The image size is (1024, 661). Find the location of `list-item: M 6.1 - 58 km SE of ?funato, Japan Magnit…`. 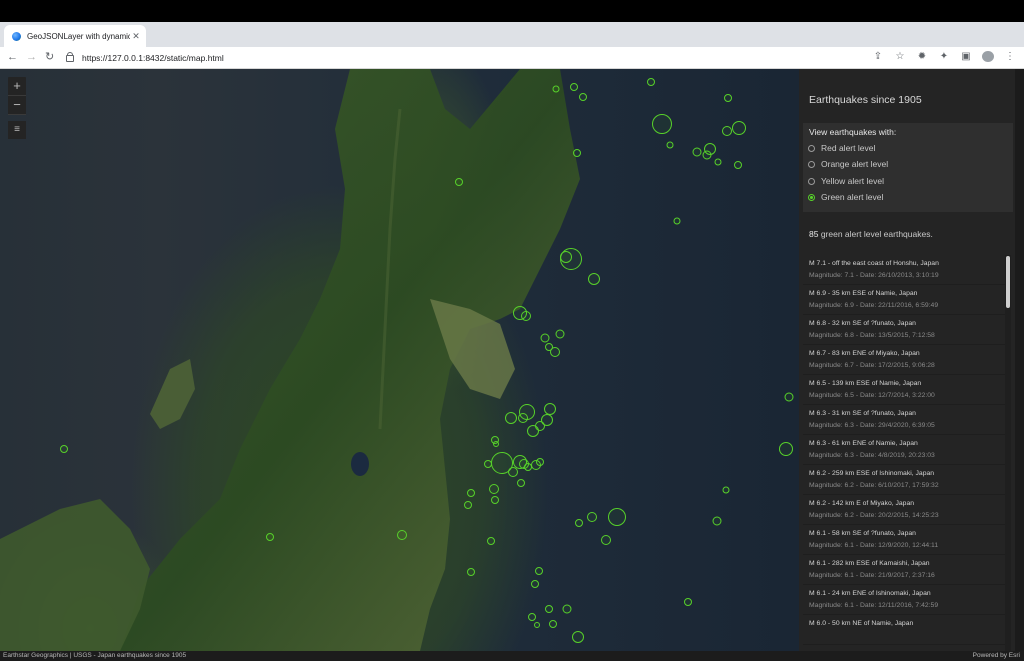

list-item: M 6.1 - 58 km SE of ?funato, Japan Magnit… is located at coordinates (904, 540).